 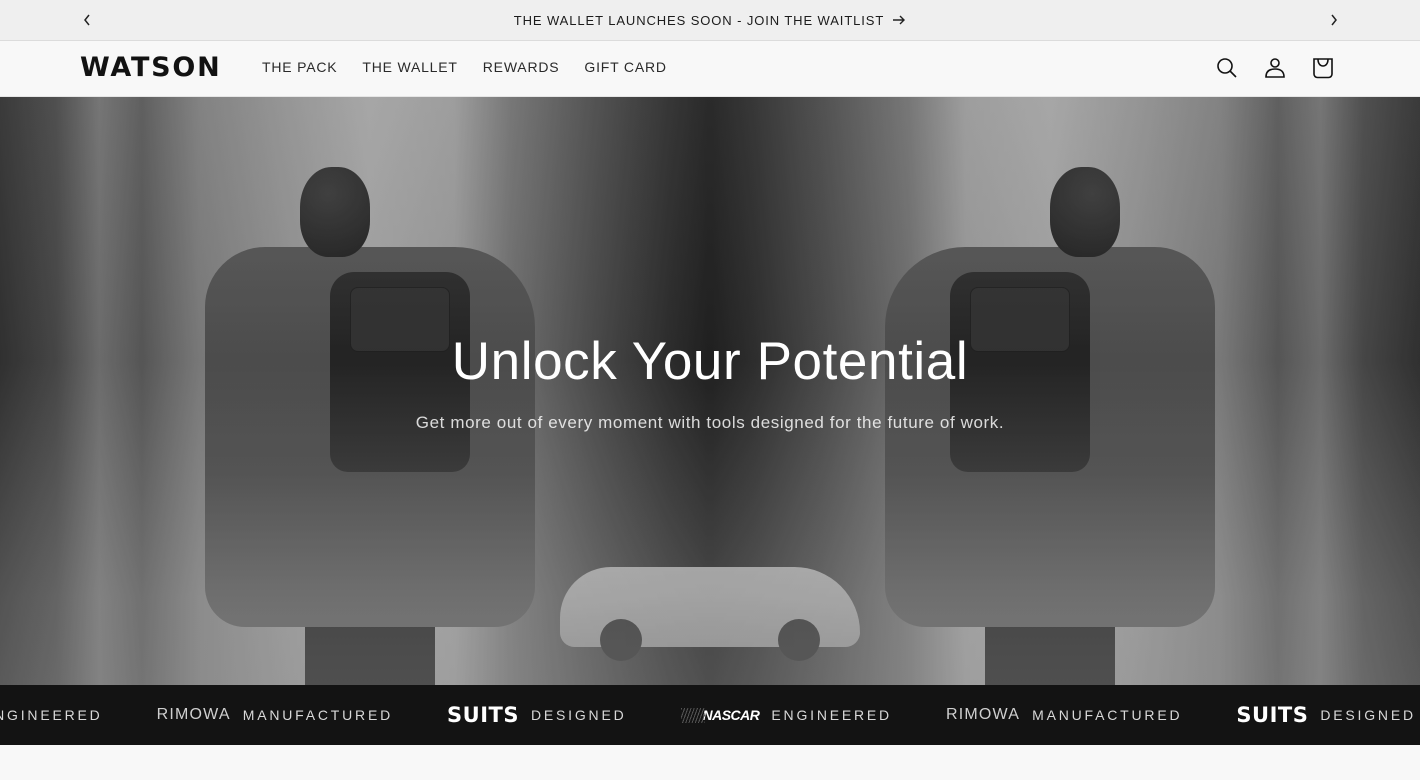 I want to click on search-icon, so click(x=1227, y=68).